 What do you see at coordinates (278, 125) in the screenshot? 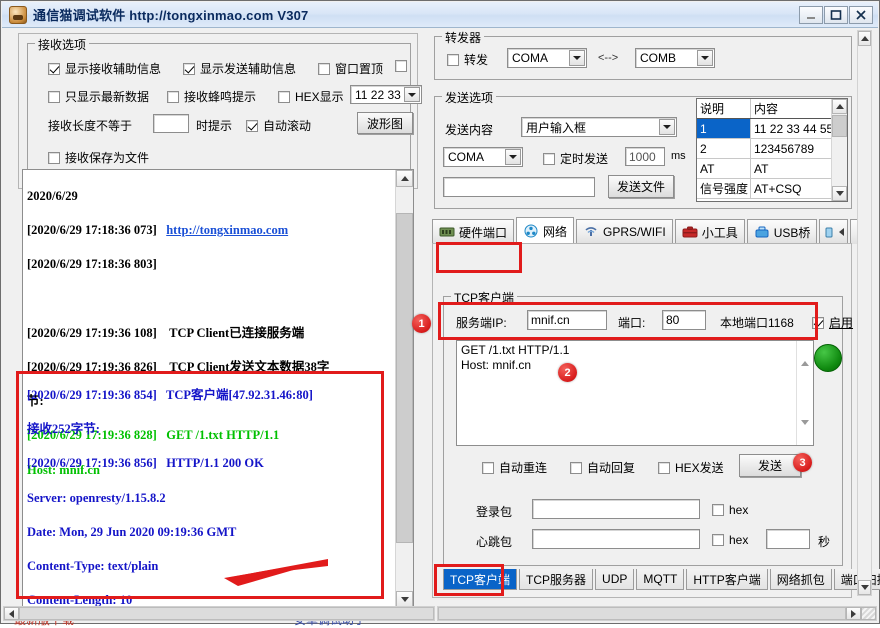
I see `checkbox-auto-scroll: 自动滚动` at bounding box center [278, 125].